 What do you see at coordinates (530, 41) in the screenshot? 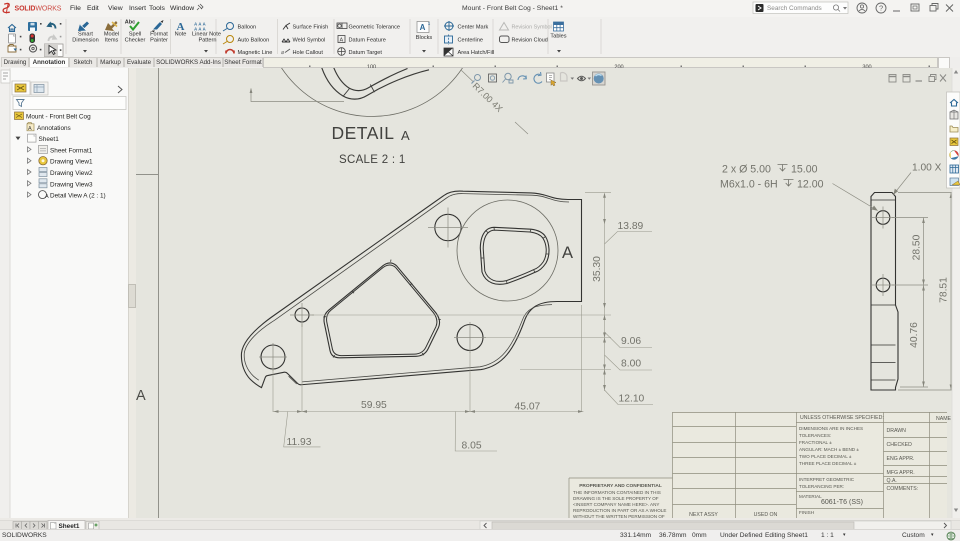
I see `svg-text: Revision Cloud` at bounding box center [530, 41].